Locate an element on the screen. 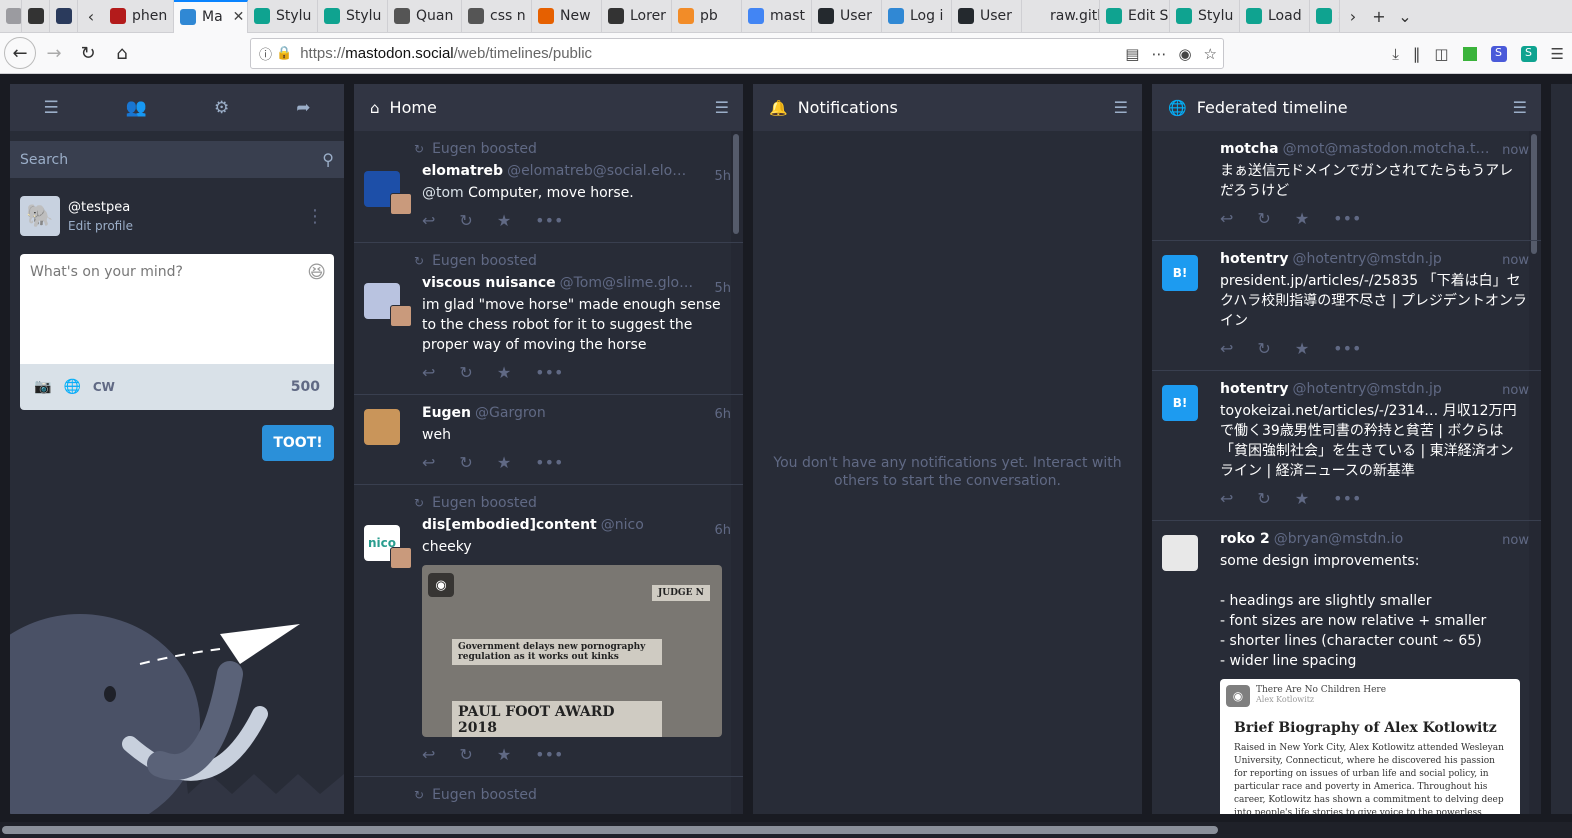  emoji-picker-icon: 😆 is located at coordinates (316, 272).